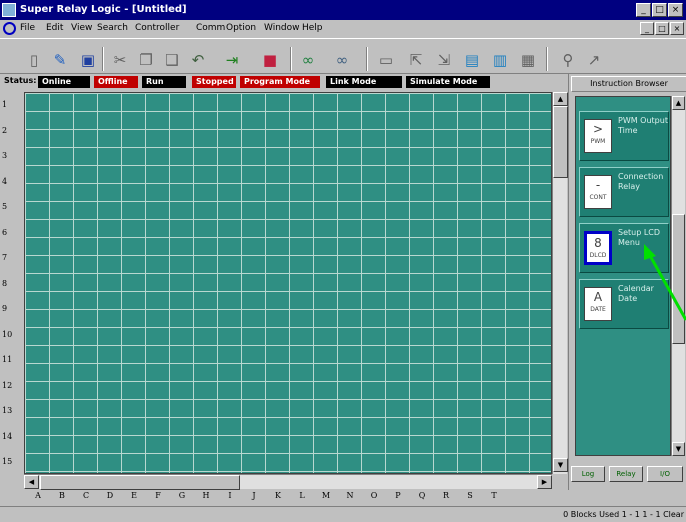  Describe the element at coordinates (446, 495) in the screenshot. I see `column-label: R` at that location.